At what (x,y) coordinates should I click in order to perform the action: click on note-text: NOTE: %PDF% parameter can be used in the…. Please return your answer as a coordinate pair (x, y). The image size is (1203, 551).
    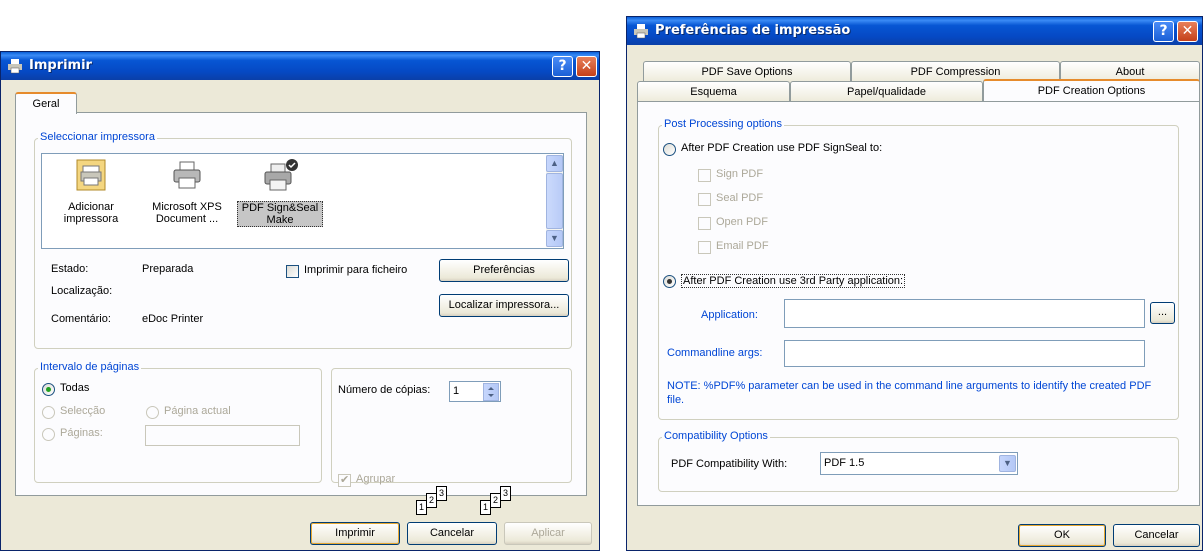
    Looking at the image, I should click on (909, 393).